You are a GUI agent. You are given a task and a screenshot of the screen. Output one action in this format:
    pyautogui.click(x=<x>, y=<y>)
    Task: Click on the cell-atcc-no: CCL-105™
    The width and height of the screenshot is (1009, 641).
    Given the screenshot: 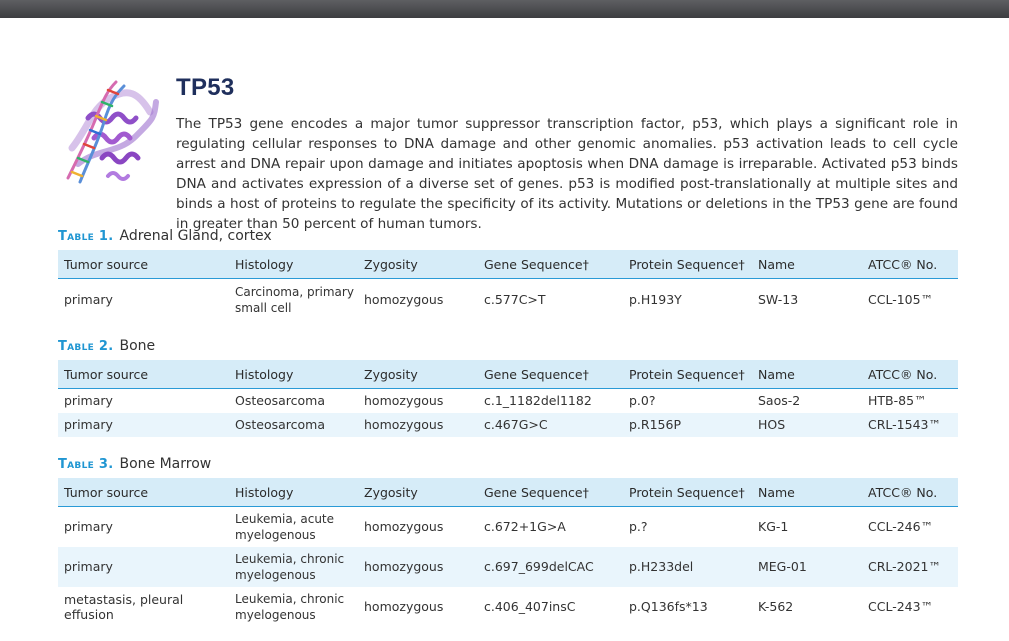 What is the action you would take?
    pyautogui.click(x=901, y=300)
    